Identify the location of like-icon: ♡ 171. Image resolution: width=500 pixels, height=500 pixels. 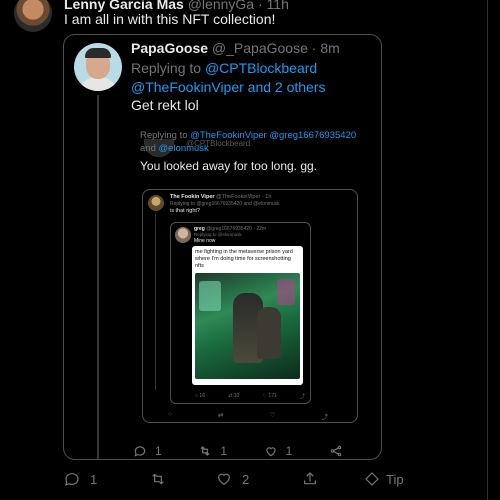
(270, 396).